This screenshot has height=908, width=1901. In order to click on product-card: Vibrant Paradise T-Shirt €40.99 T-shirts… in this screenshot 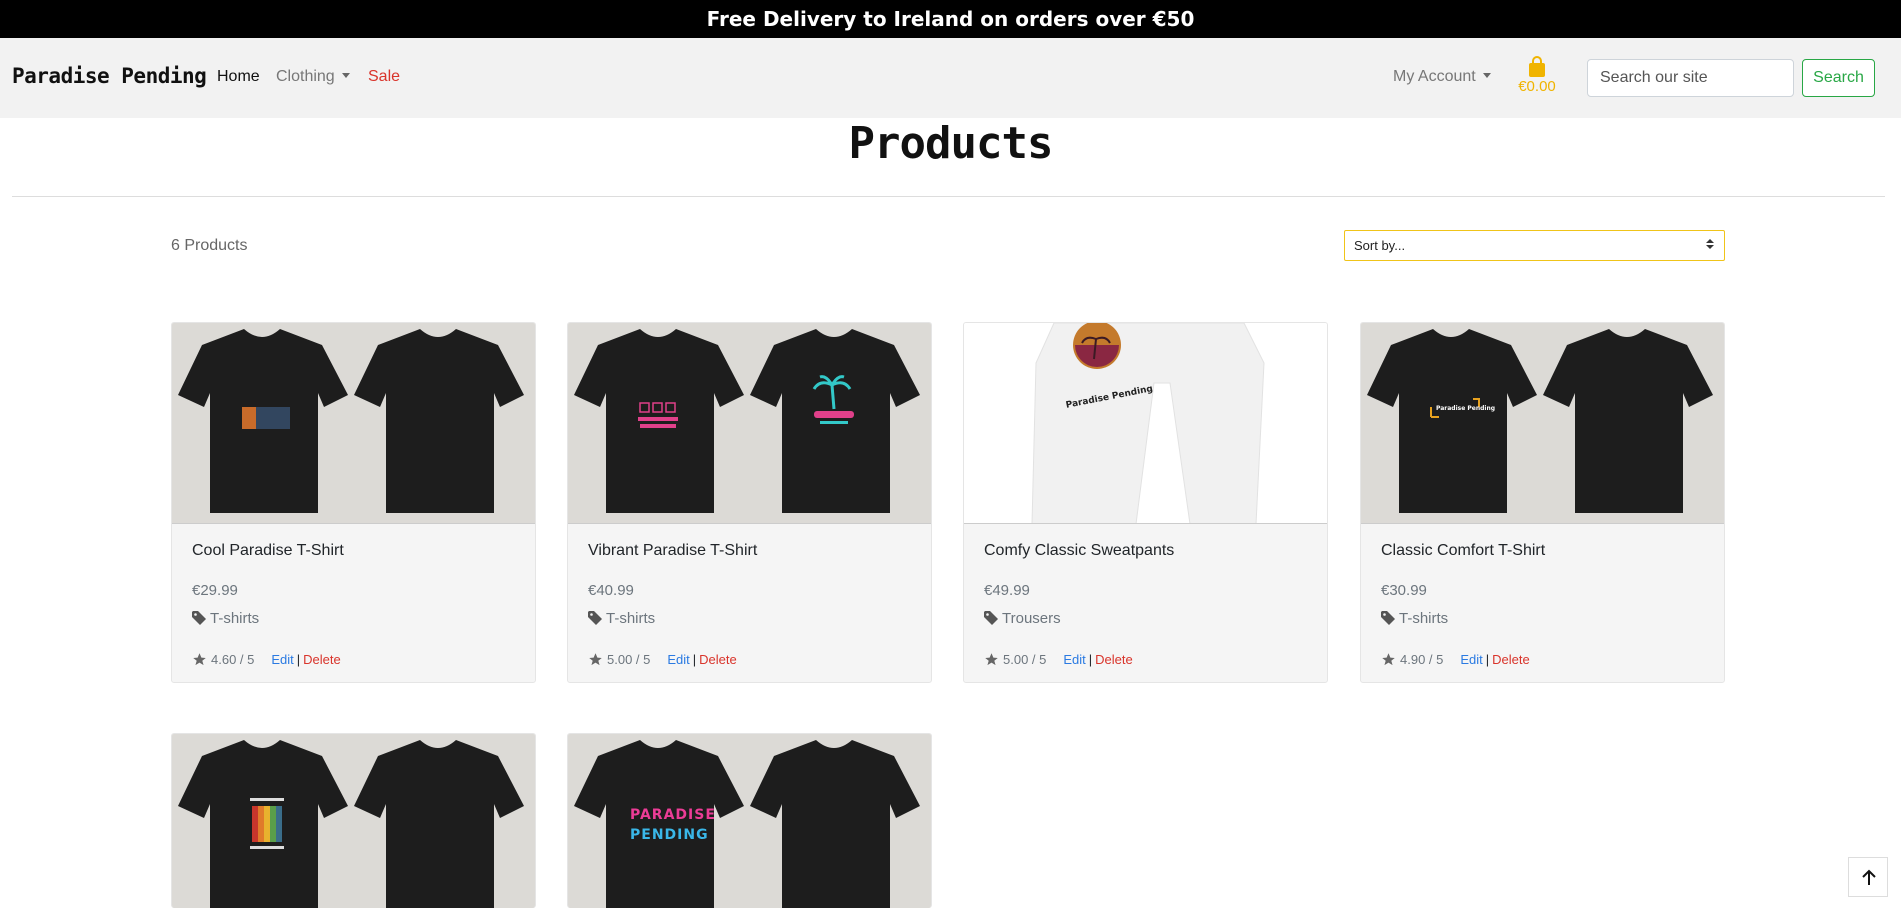, I will do `click(749, 502)`.